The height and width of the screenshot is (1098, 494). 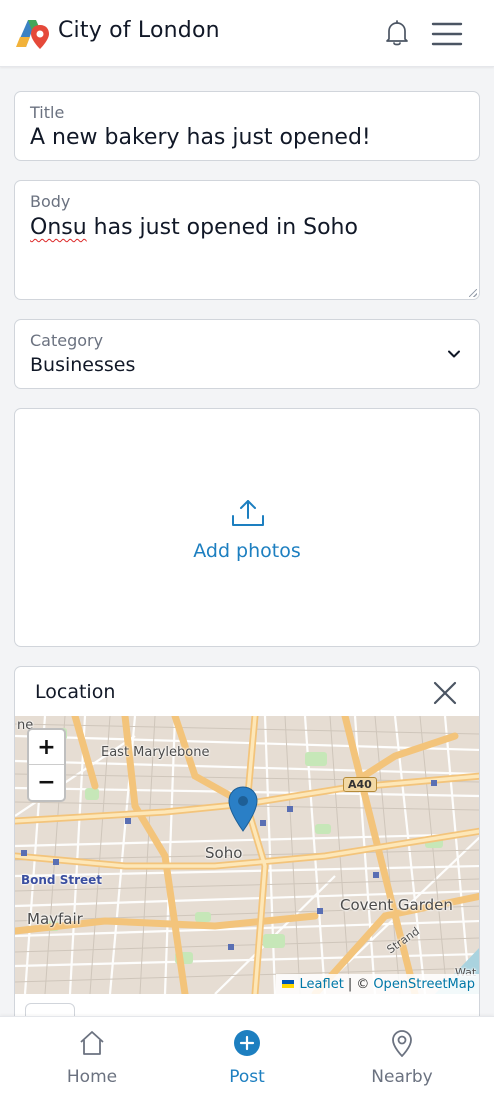 I want to click on close-icon, so click(x=445, y=693).